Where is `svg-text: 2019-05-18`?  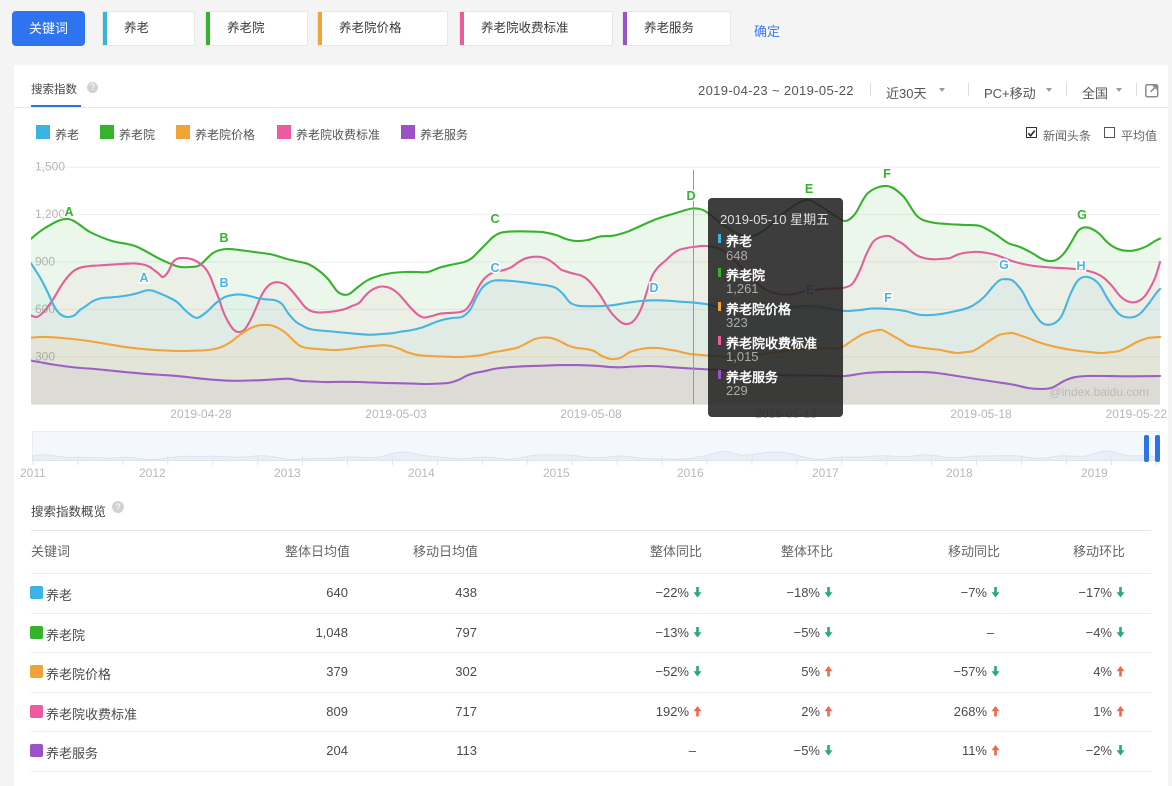
svg-text: 2019-05-18 is located at coordinates (981, 414).